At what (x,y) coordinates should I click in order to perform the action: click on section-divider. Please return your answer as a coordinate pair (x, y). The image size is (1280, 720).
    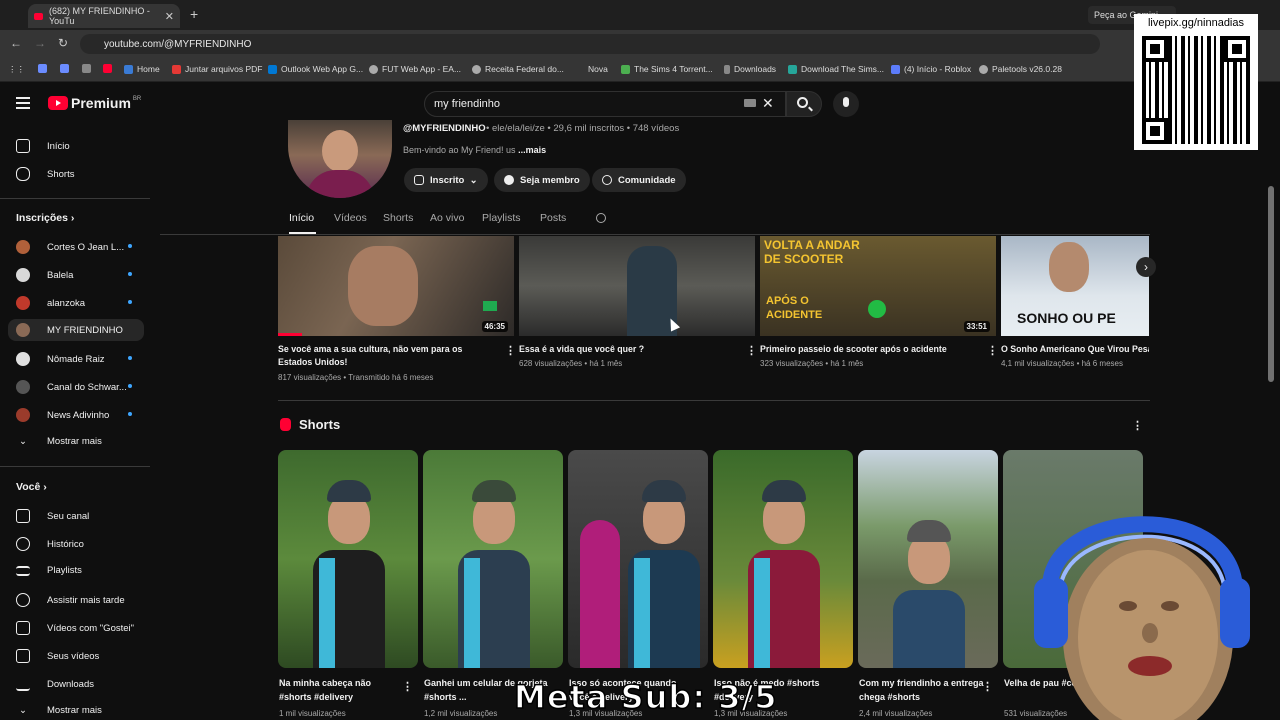
    Looking at the image, I should click on (714, 400).